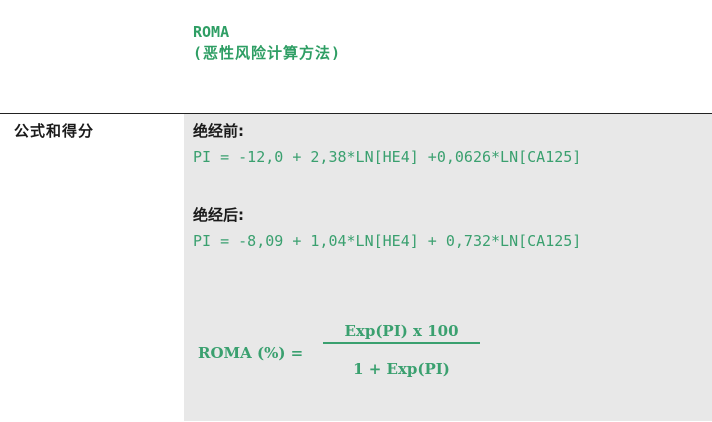 The image size is (712, 422). What do you see at coordinates (401, 343) in the screenshot?
I see `fraction-bar` at bounding box center [401, 343].